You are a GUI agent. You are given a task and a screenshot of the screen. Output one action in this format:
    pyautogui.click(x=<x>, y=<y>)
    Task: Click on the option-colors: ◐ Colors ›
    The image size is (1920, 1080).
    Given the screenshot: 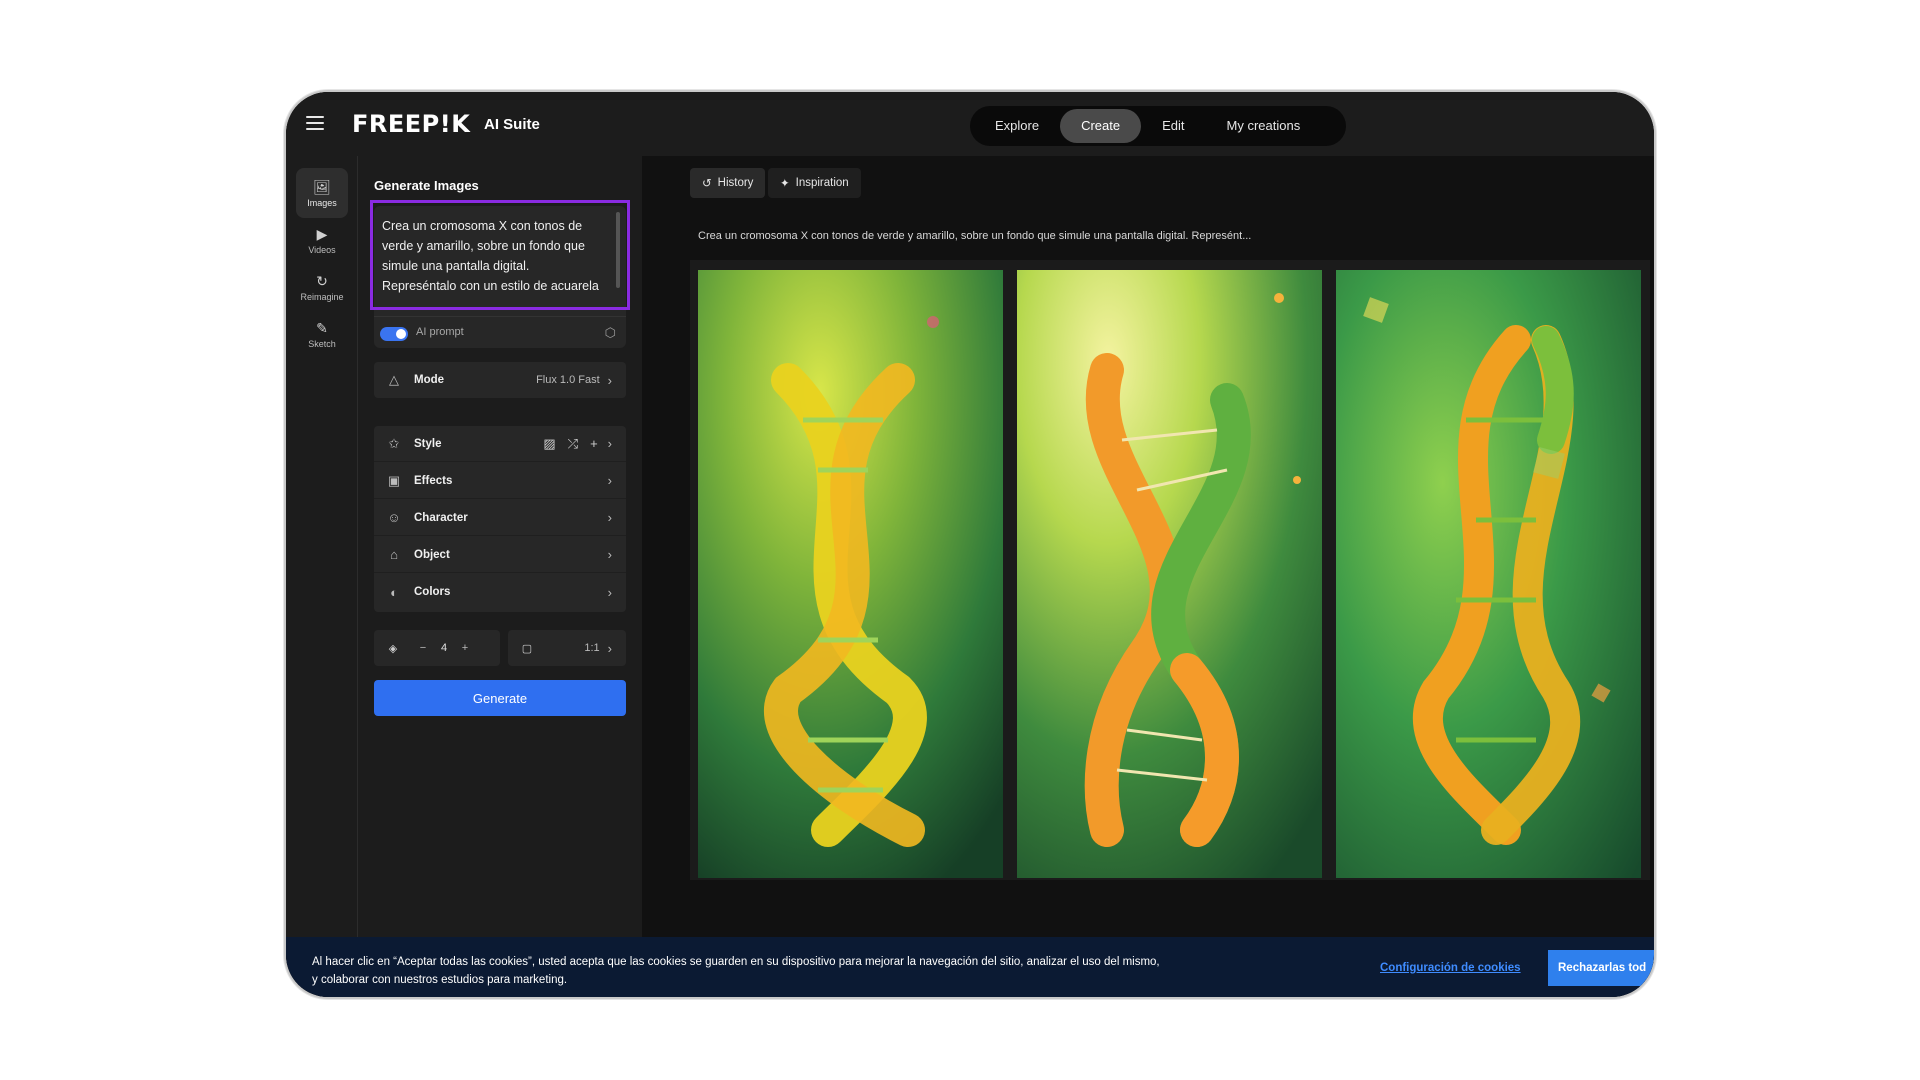 What is the action you would take?
    pyautogui.click(x=500, y=592)
    